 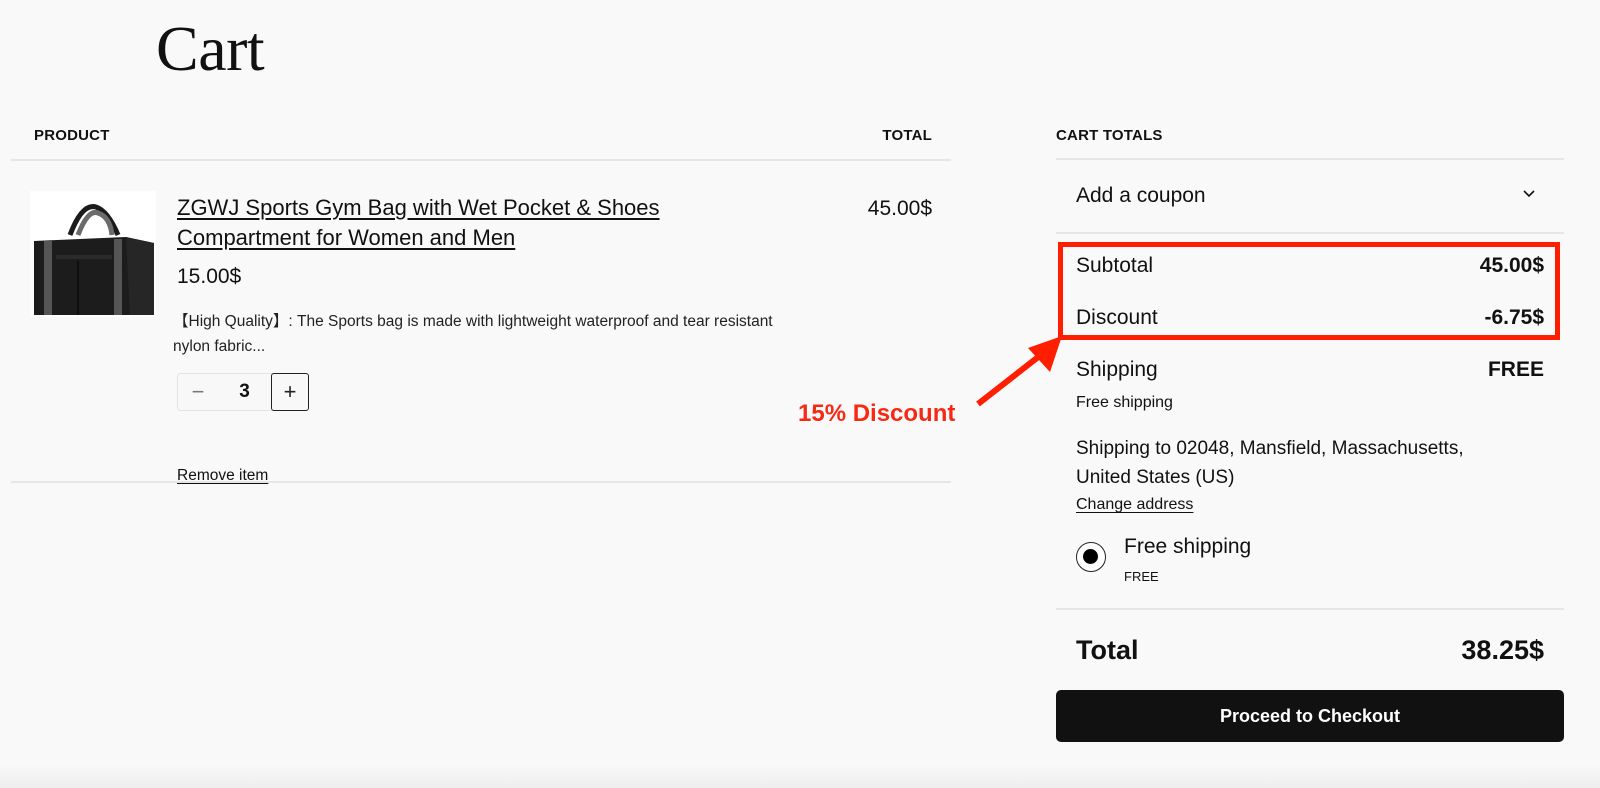 I want to click on product-image, so click(x=93, y=254).